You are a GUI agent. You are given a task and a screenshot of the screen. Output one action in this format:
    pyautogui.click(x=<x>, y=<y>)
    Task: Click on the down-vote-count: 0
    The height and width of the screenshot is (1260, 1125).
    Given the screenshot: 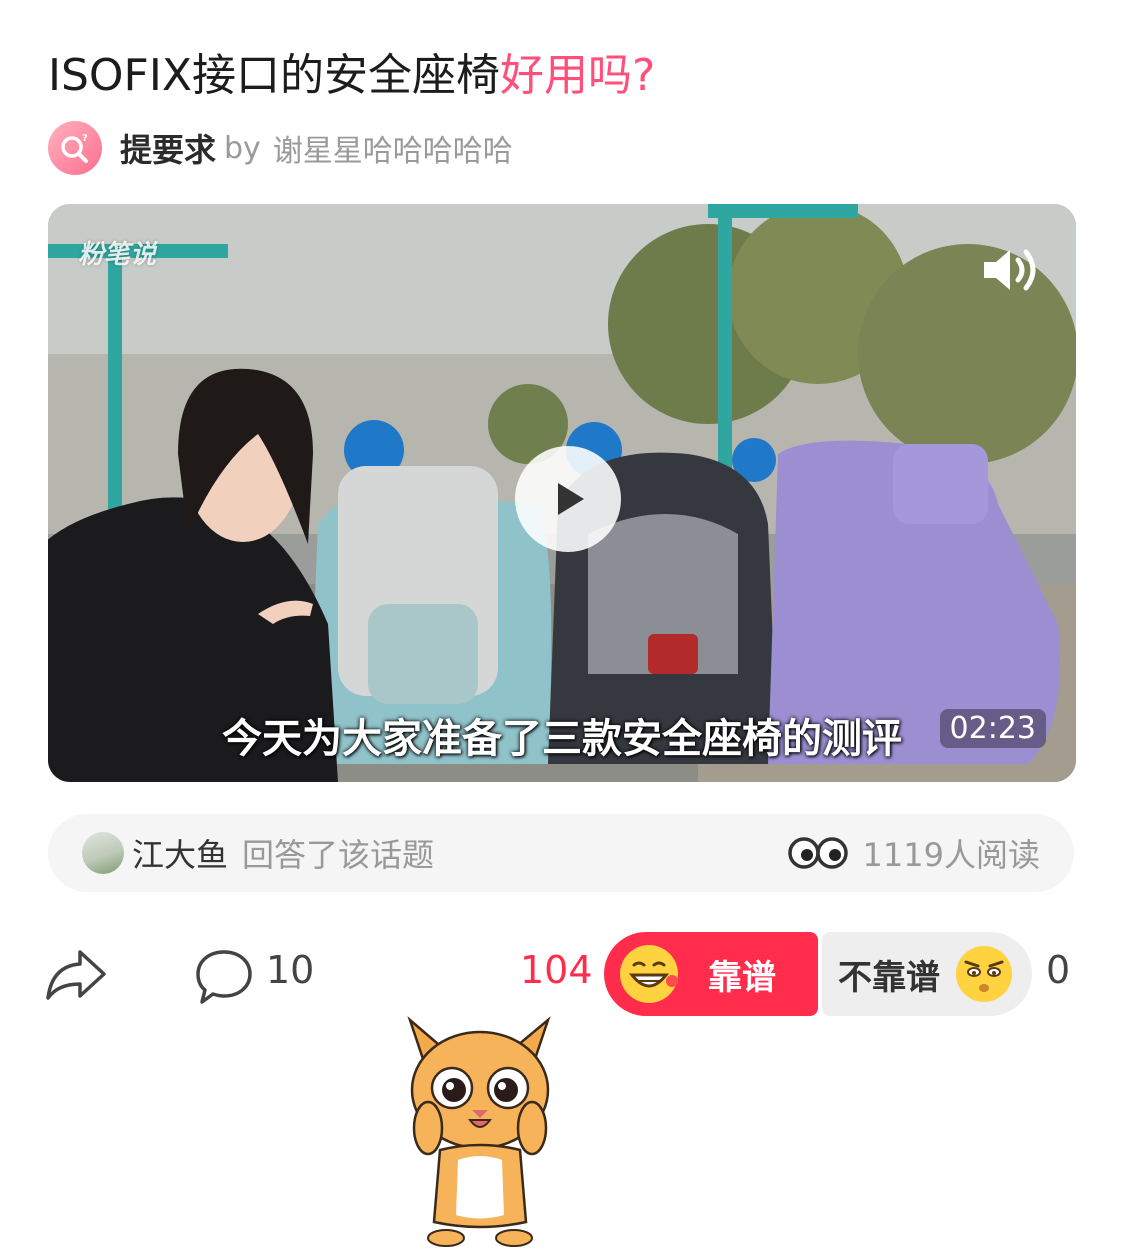 What is the action you would take?
    pyautogui.click(x=1058, y=970)
    